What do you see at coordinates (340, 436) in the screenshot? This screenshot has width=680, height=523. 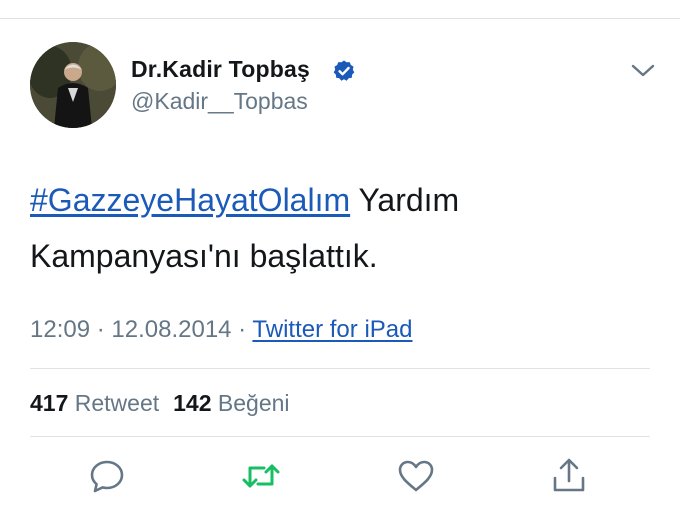 I see `actions-top-divider` at bounding box center [340, 436].